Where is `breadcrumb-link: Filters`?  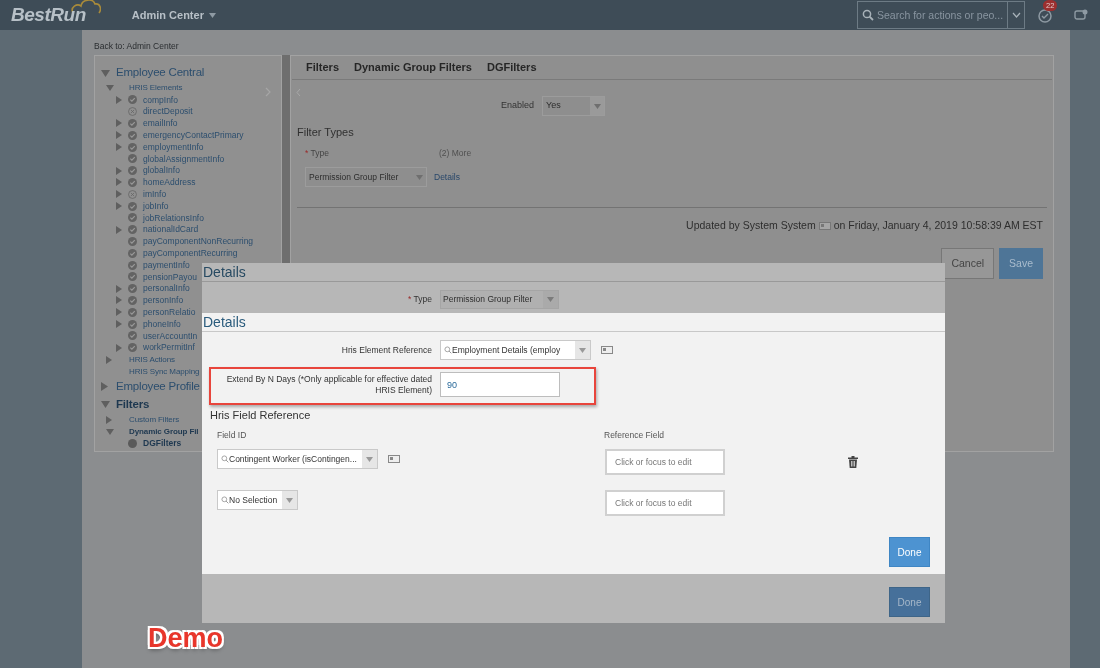 breadcrumb-link: Filters is located at coordinates (322, 67).